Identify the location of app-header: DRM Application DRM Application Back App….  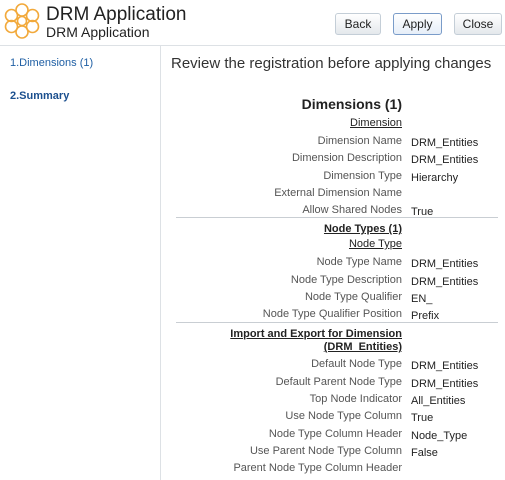
(252, 22).